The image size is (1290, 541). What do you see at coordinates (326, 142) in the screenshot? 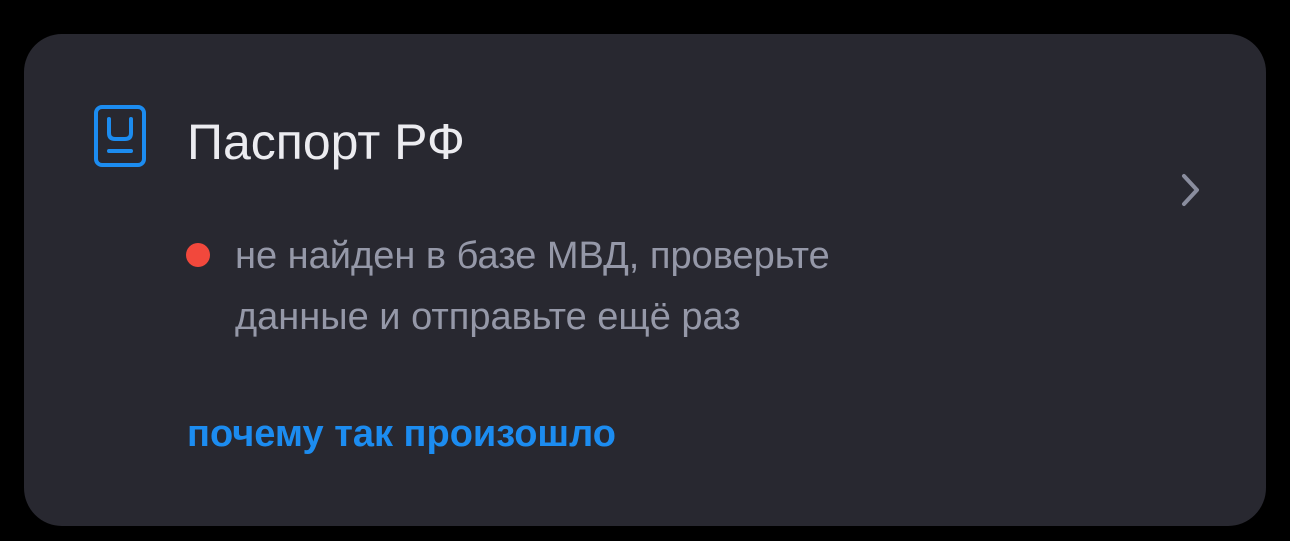
I see `document-title: Паспорт РФ` at bounding box center [326, 142].